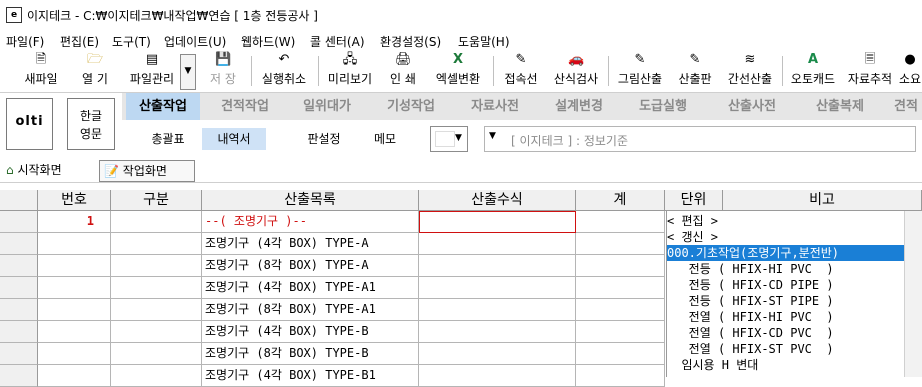 Image resolution: width=922 pixels, height=387 pixels. I want to click on menu-settings: 환경설정(S), so click(410, 41).